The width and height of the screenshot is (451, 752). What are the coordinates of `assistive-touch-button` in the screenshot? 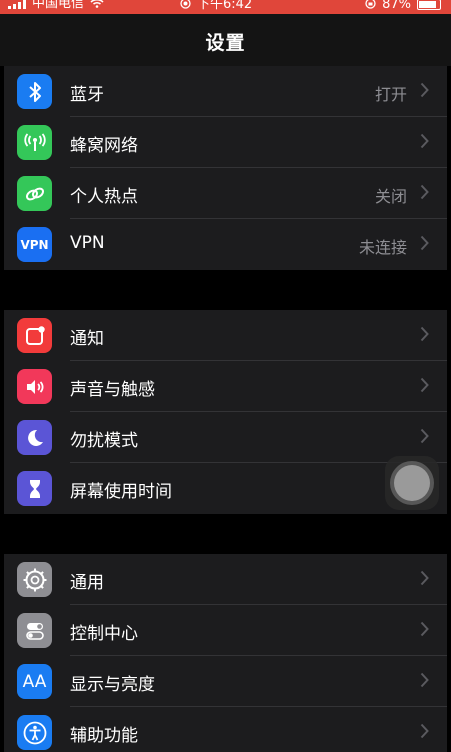 It's located at (412, 483).